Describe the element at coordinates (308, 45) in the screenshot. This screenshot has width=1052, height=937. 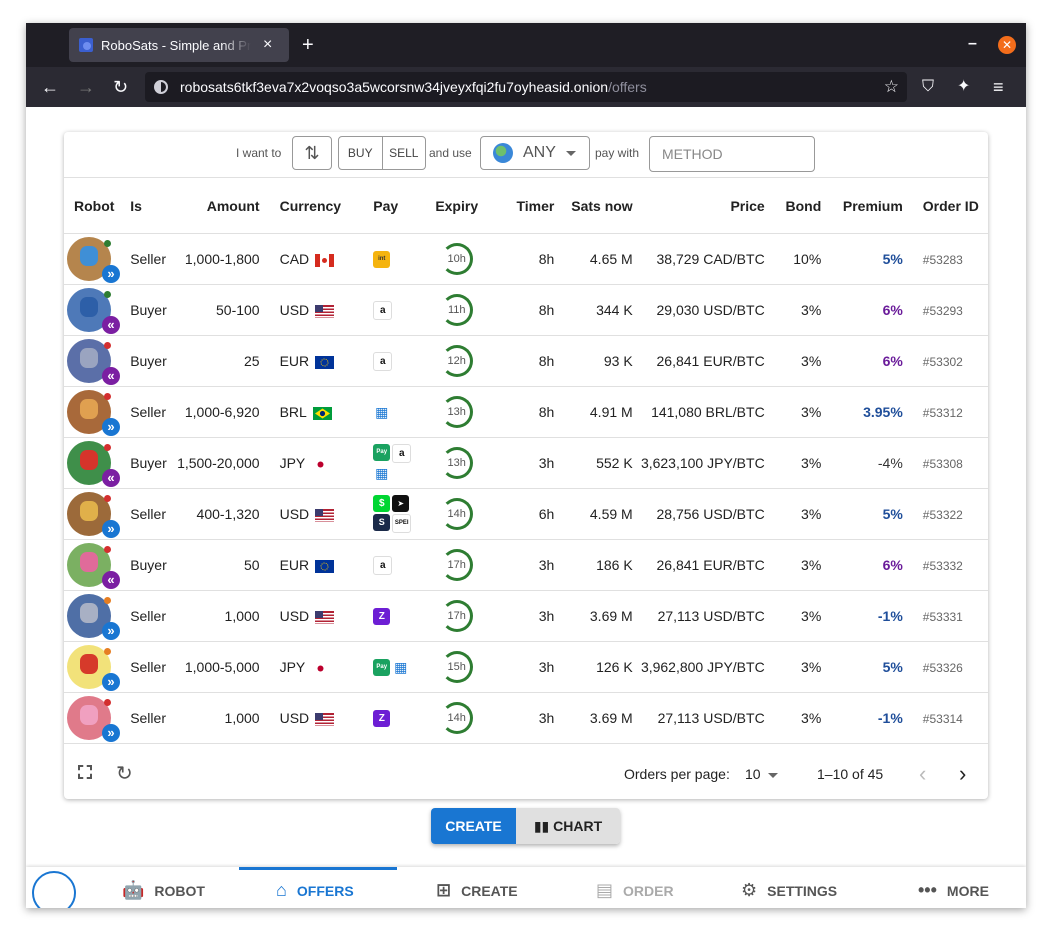
I see `new-tab-button: +` at that location.